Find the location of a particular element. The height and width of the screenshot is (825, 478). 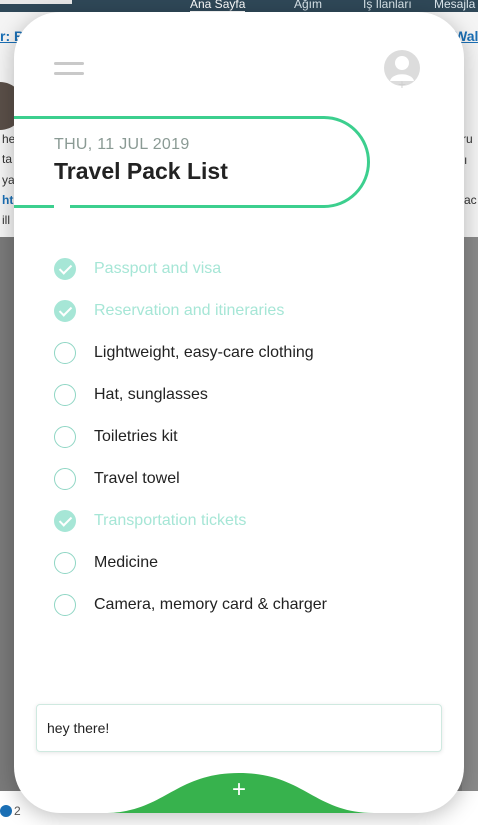

plus-icon: + is located at coordinates (238, 789).